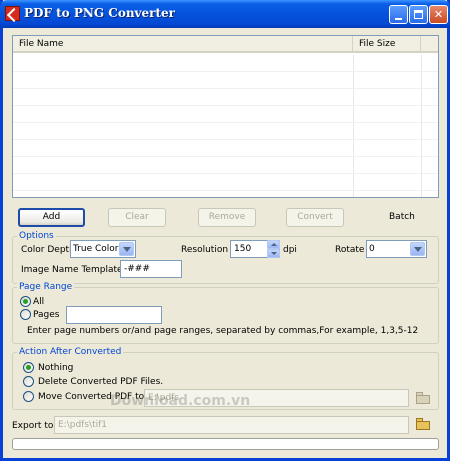  I want to click on resolution-stepper, so click(273, 249).